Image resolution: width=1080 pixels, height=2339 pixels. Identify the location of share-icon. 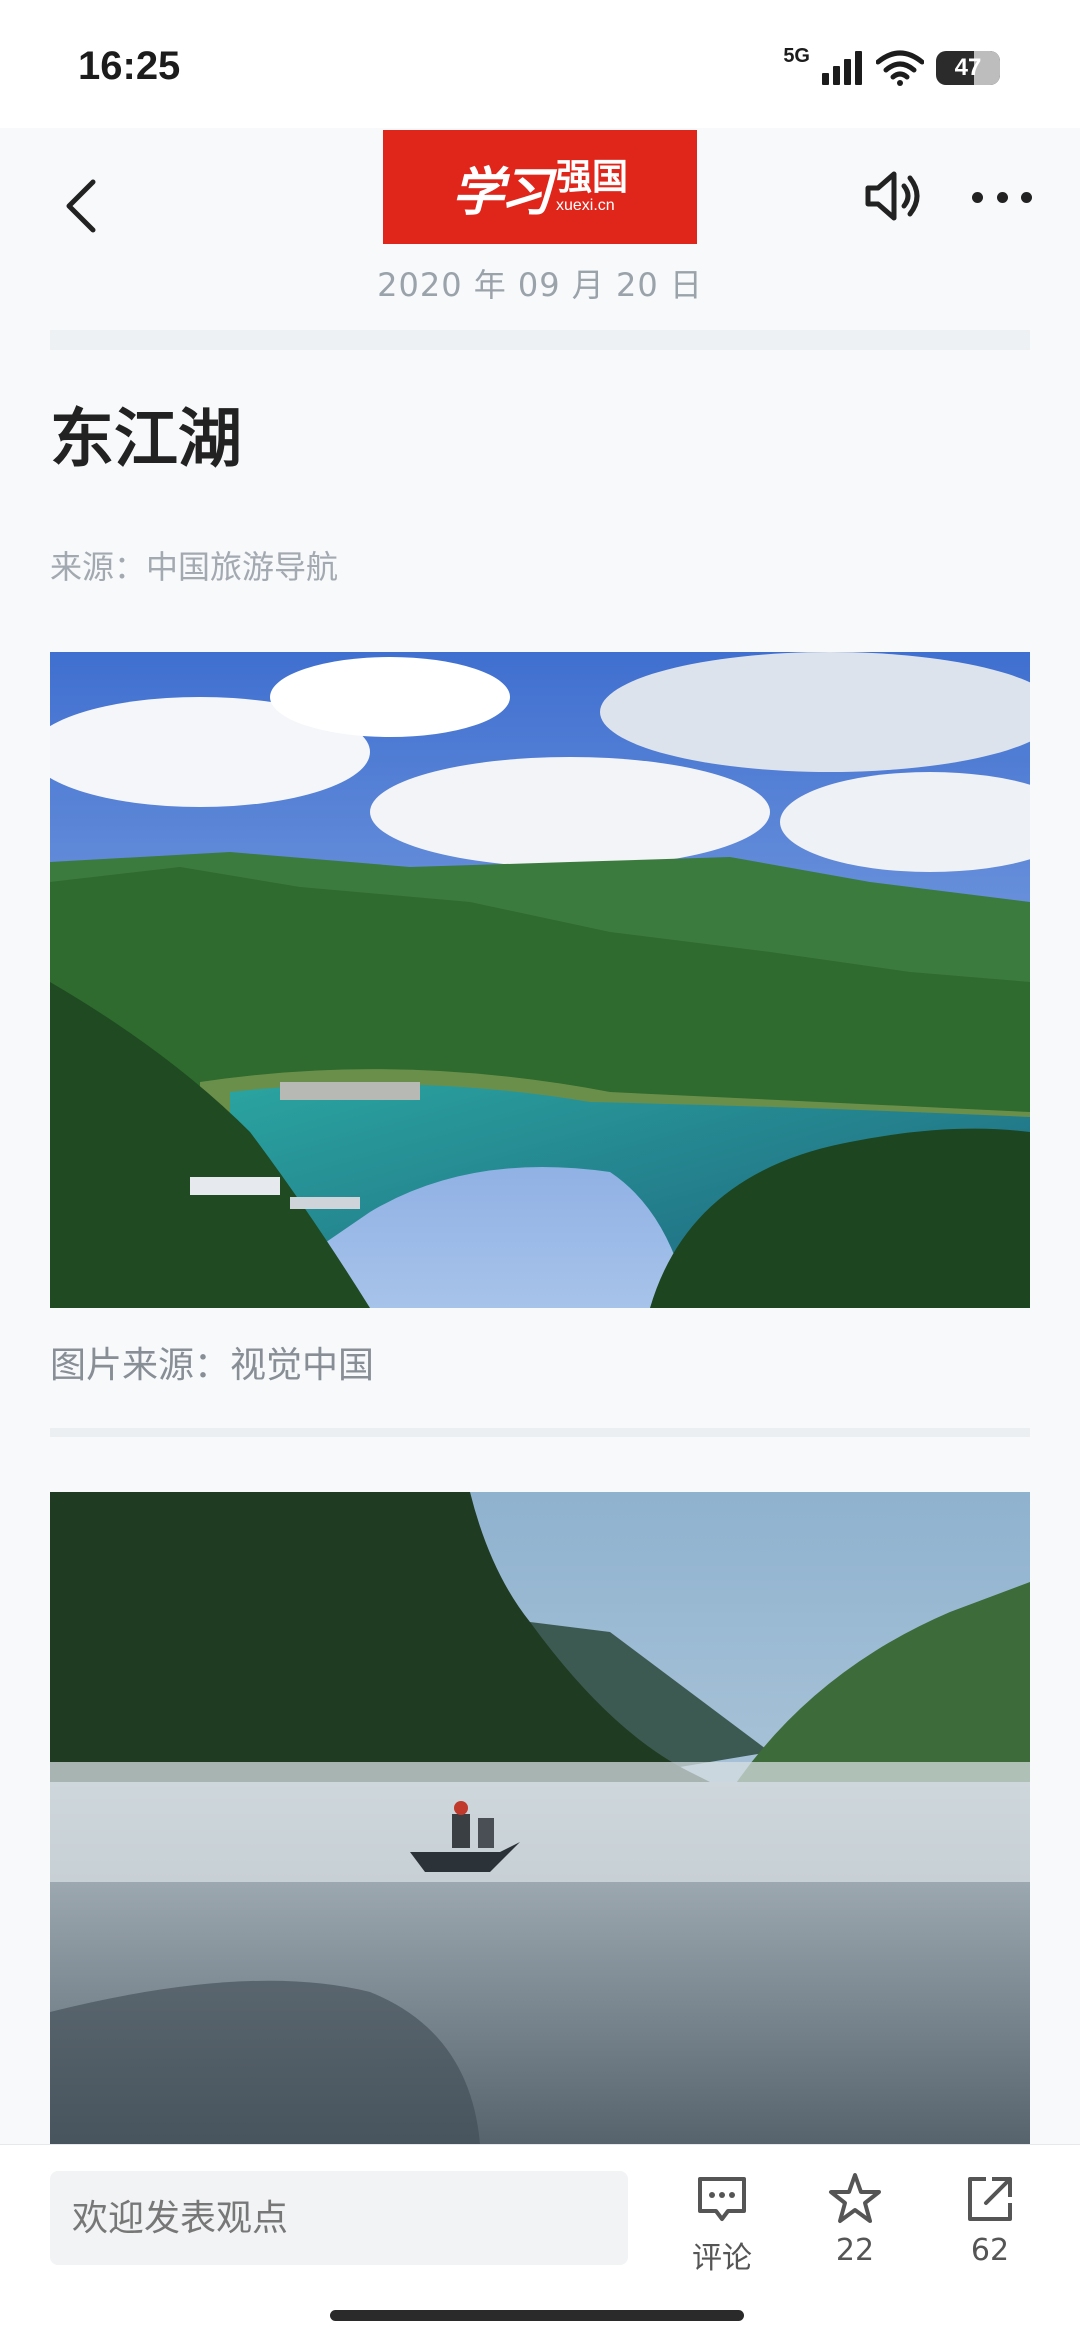
(990, 2199).